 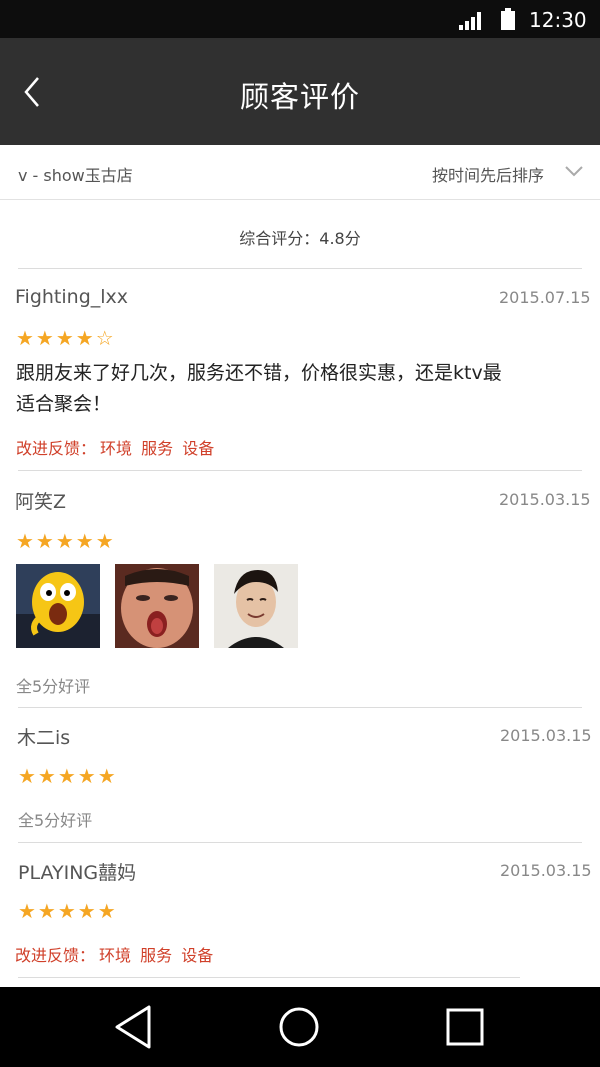 What do you see at coordinates (300, 172) in the screenshot?
I see `filter-row: v - show玉古店 按时间先后排序` at bounding box center [300, 172].